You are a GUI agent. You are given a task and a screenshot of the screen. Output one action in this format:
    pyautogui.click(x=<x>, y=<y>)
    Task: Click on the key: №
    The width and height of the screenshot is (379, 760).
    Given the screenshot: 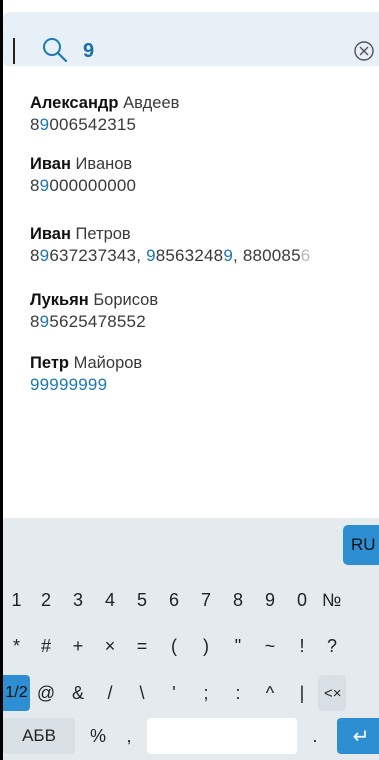 What is the action you would take?
    pyautogui.click(x=332, y=600)
    